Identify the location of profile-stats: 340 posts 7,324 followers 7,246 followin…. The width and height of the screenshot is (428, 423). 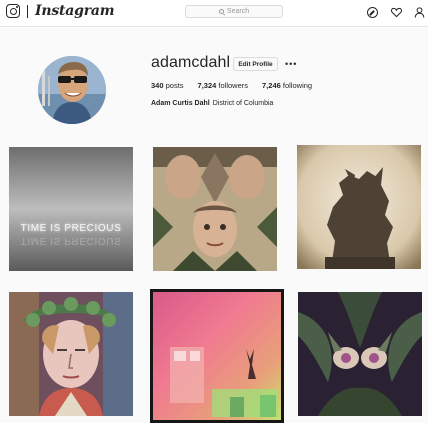
(238, 85).